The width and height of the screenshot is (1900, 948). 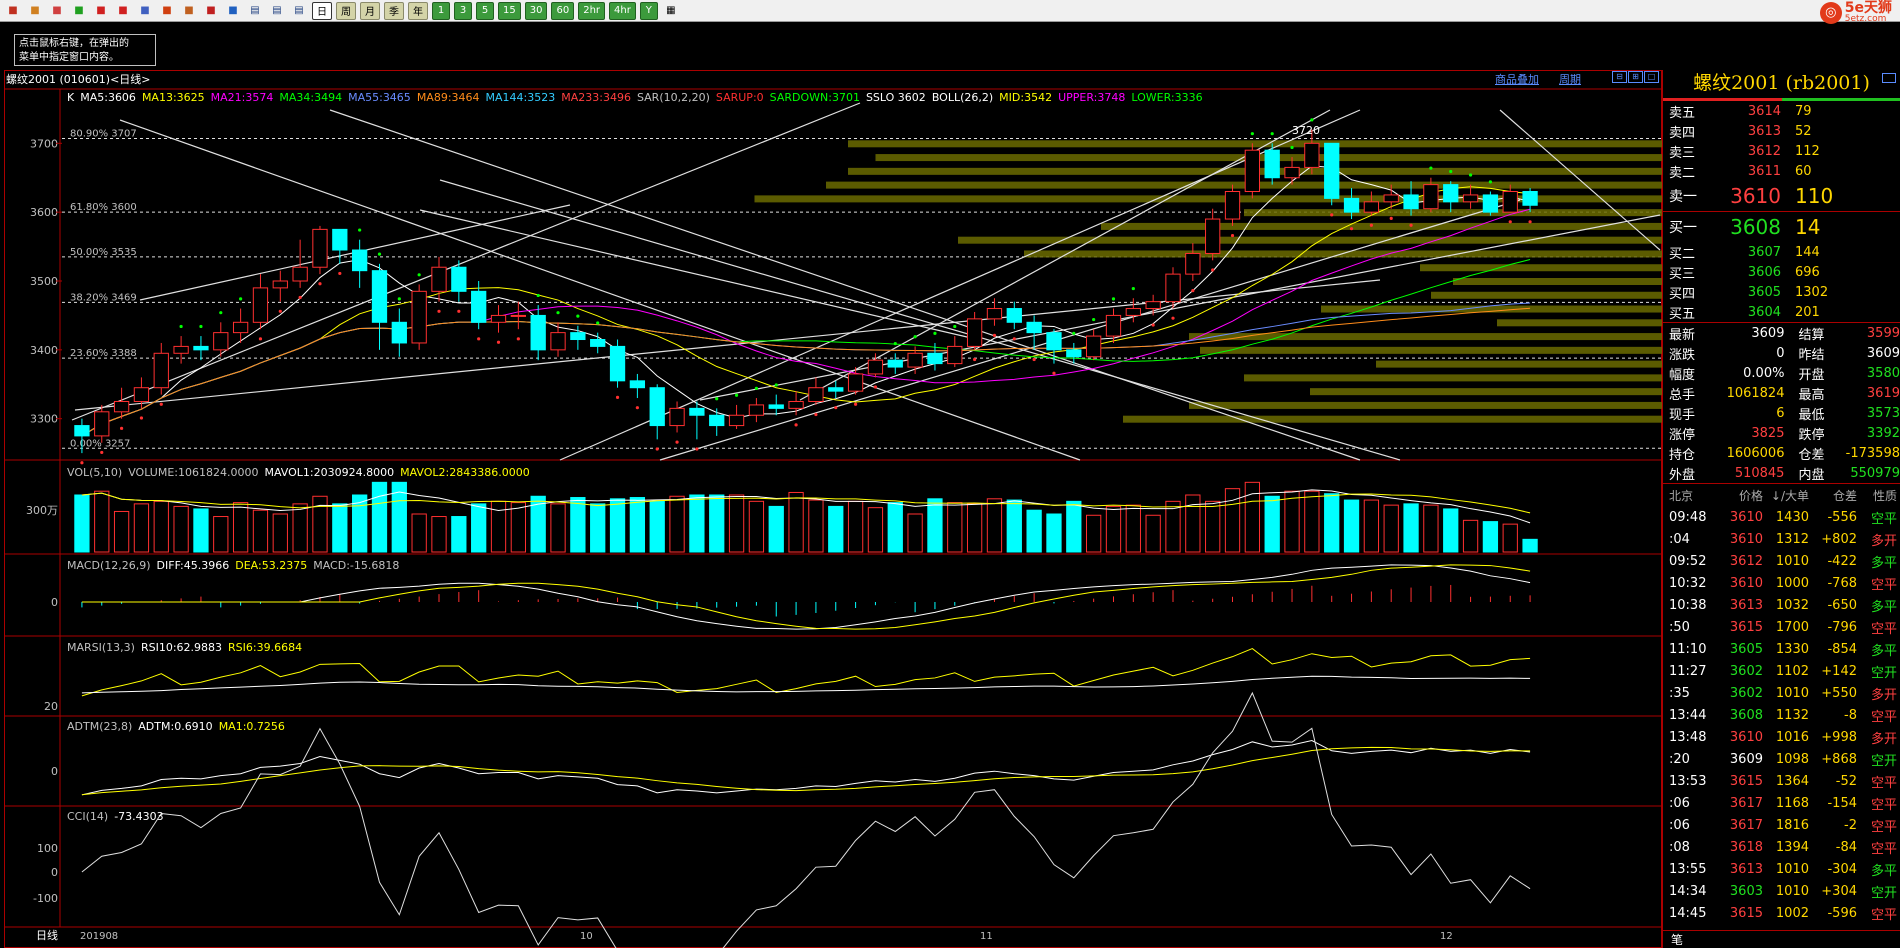 I want to click on indicator-value: UPPER:3748, so click(x=1092, y=97).